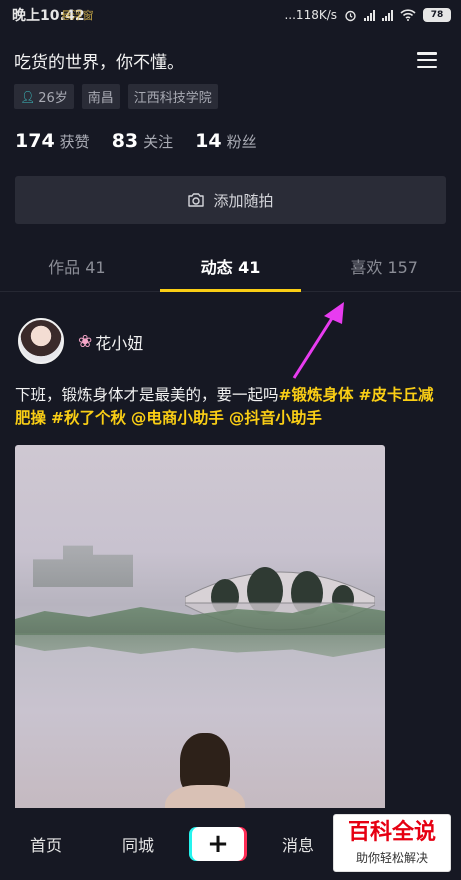 The image size is (461, 880). I want to click on mention: @抖音小助手, so click(275, 418).